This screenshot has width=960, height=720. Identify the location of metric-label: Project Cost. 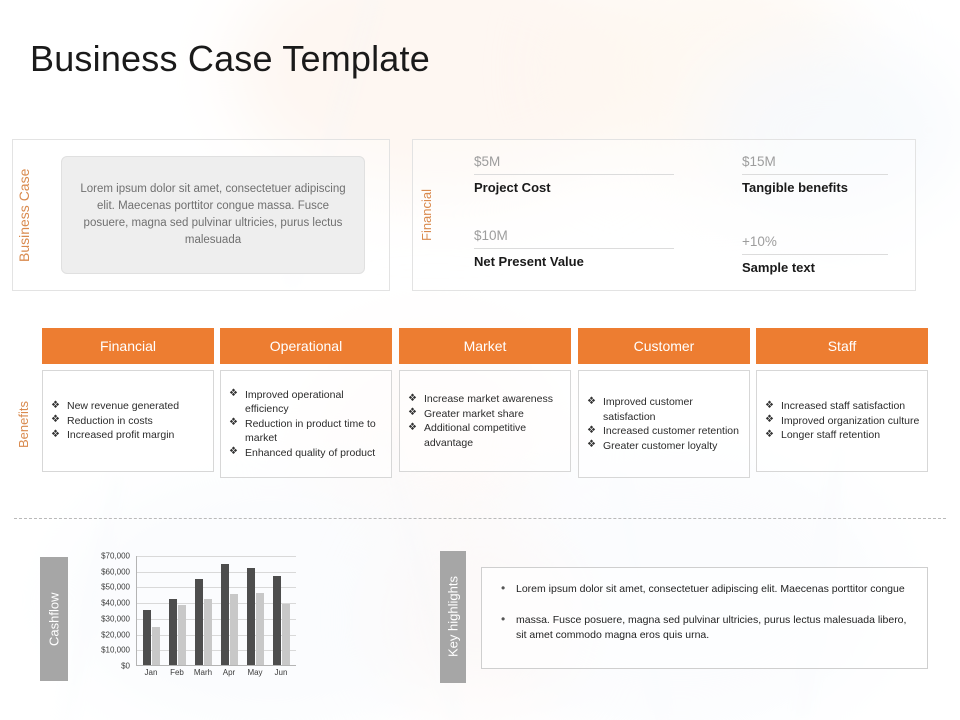
(512, 187).